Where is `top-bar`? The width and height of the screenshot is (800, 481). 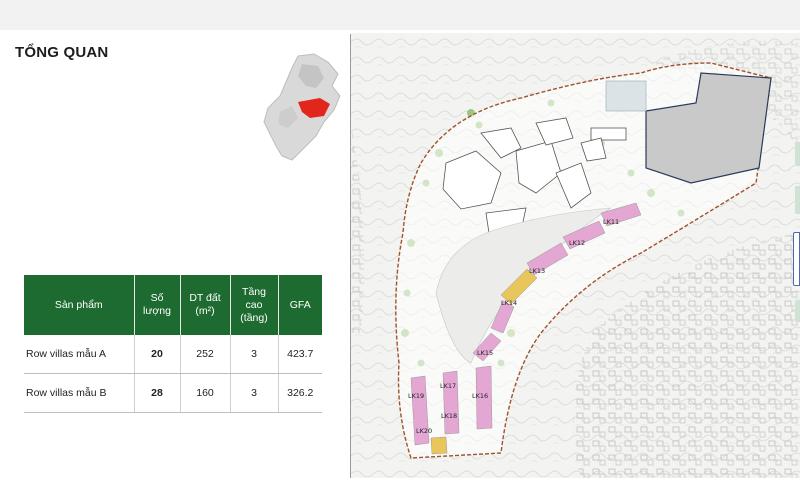
top-bar is located at coordinates (400, 15).